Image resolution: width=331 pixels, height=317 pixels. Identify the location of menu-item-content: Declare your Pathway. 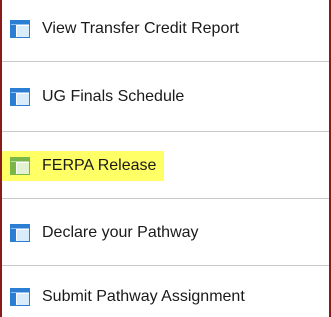
(104, 233).